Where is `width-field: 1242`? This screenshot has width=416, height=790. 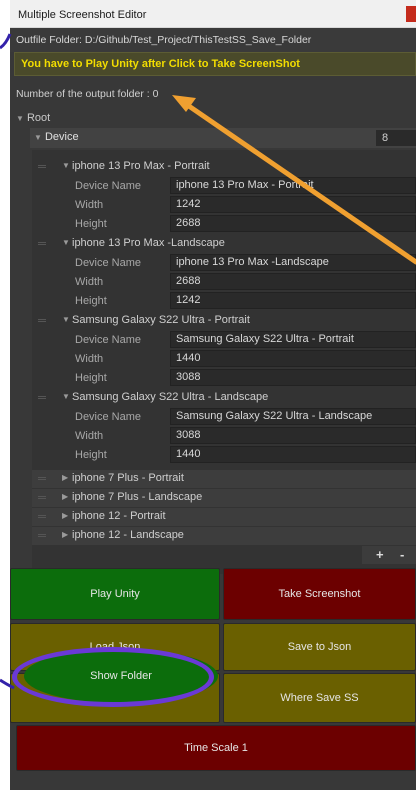 width-field: 1242 is located at coordinates (293, 204).